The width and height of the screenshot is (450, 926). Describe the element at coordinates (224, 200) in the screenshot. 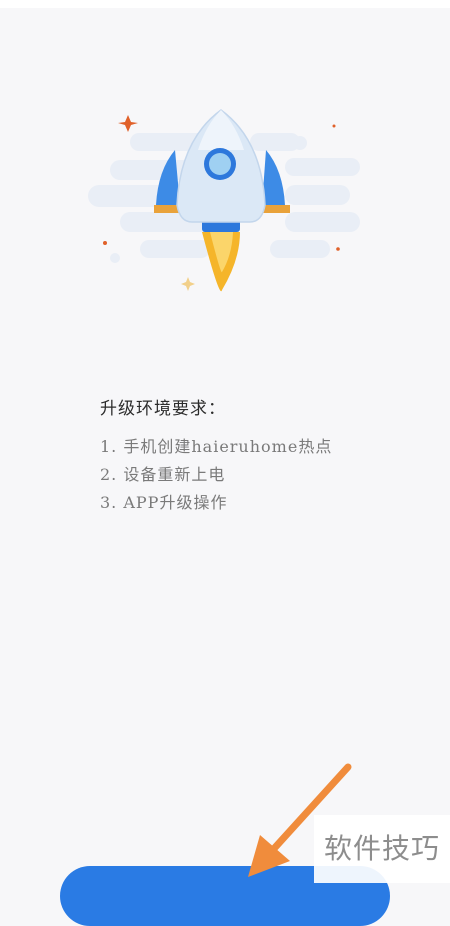

I see `rocket-illustration` at that location.